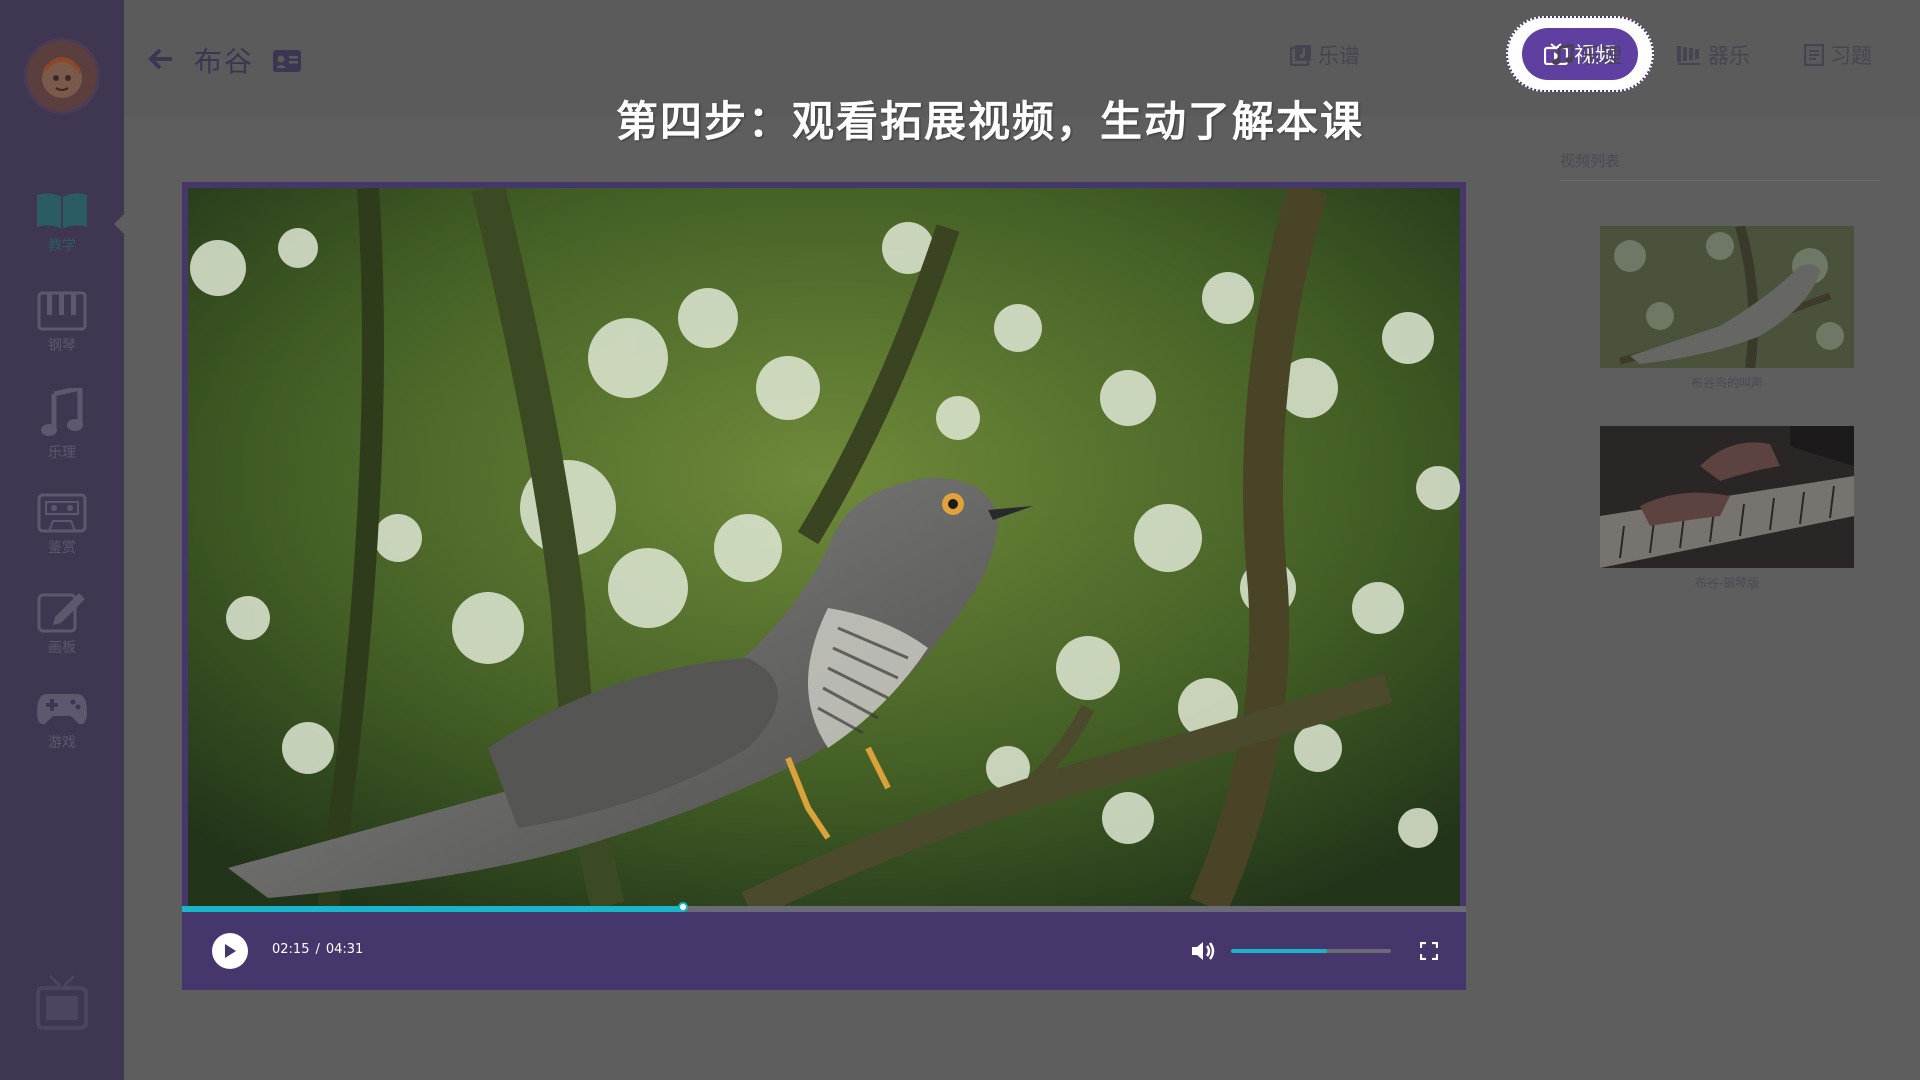  I want to click on sidebar-item-label: 钢琴, so click(62, 346).